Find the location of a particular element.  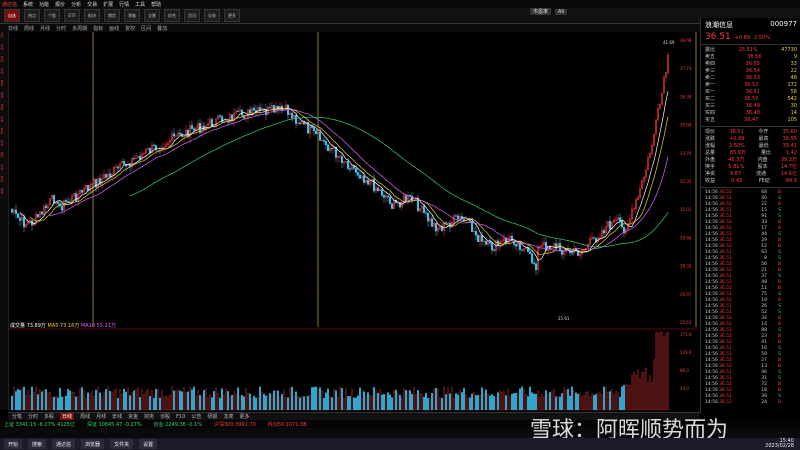

menu-item-5: 扩展 is located at coordinates (108, 4).